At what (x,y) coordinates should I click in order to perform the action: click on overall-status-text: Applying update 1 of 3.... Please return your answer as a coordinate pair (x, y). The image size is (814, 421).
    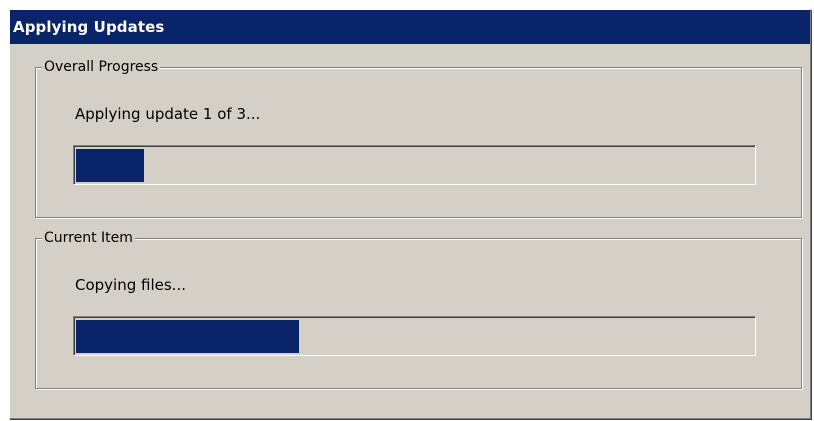
    Looking at the image, I should click on (168, 114).